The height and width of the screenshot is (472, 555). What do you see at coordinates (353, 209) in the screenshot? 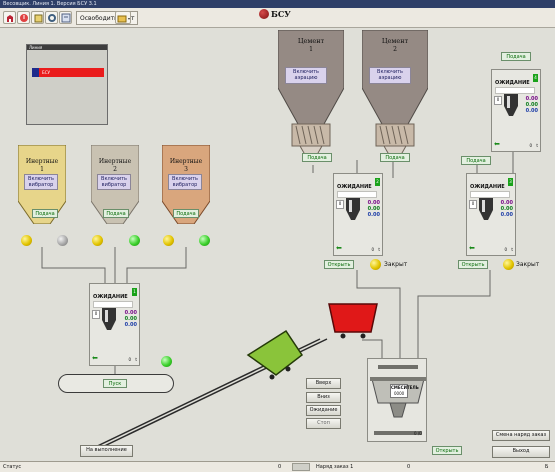
I see `cement-doser-hopper-icon` at bounding box center [353, 209].